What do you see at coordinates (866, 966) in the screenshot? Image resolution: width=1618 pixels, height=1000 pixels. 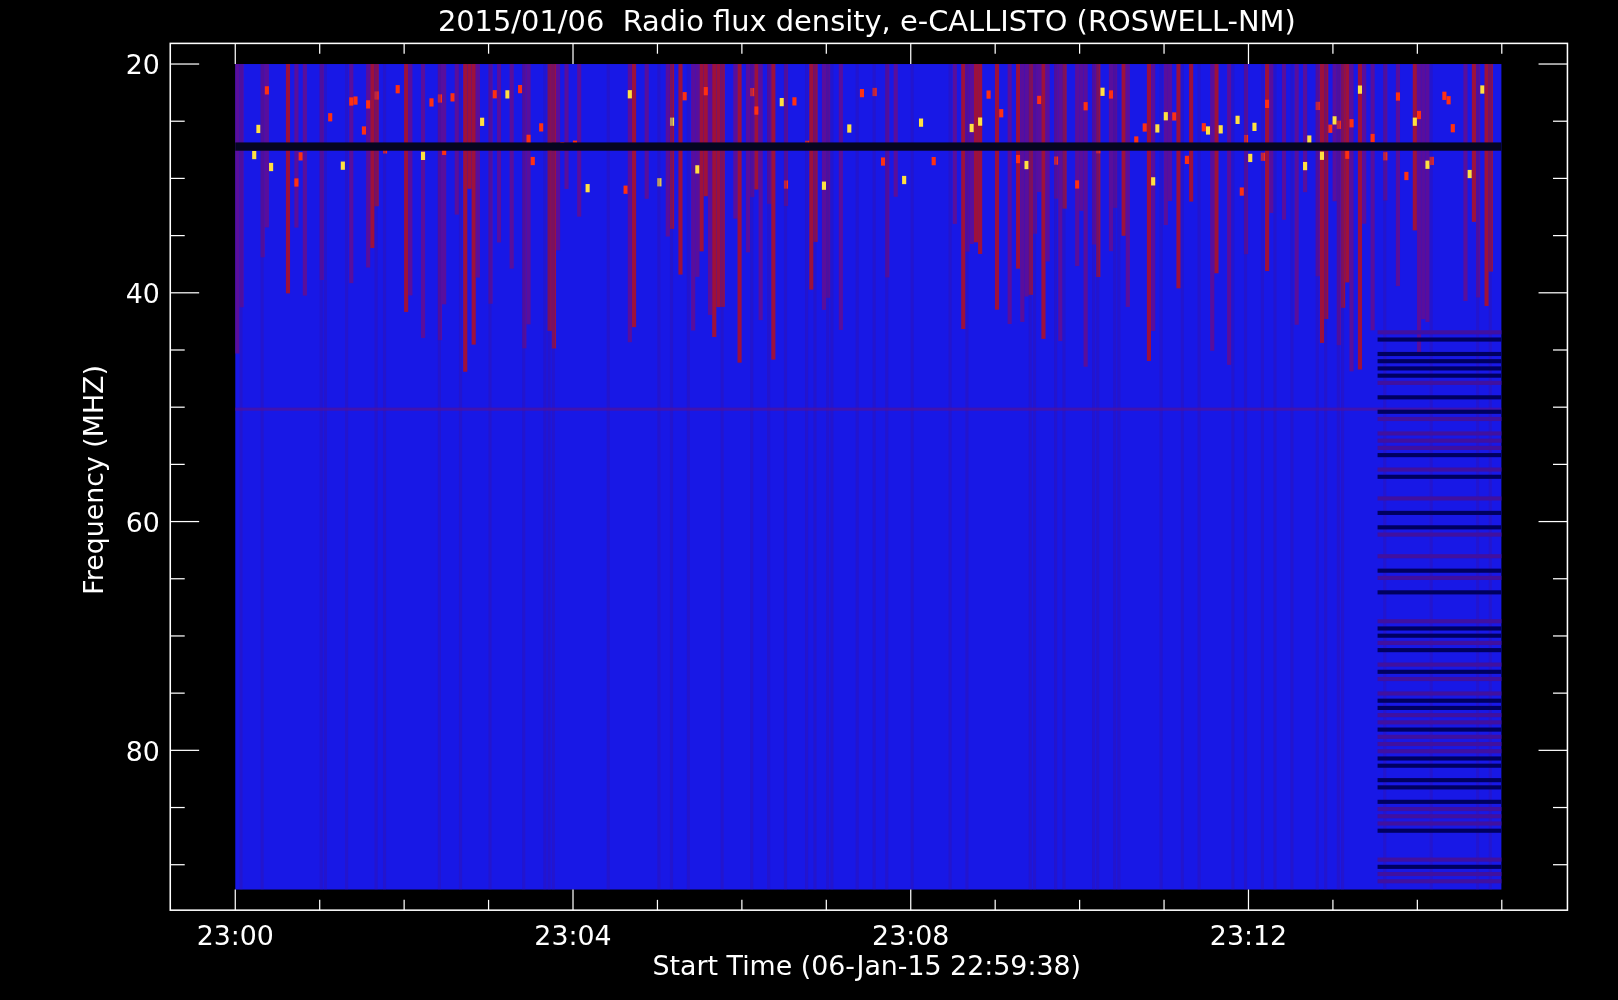 I see `x-axis-label: Start Time (06-Jan-15 22:59:38)` at bounding box center [866, 966].